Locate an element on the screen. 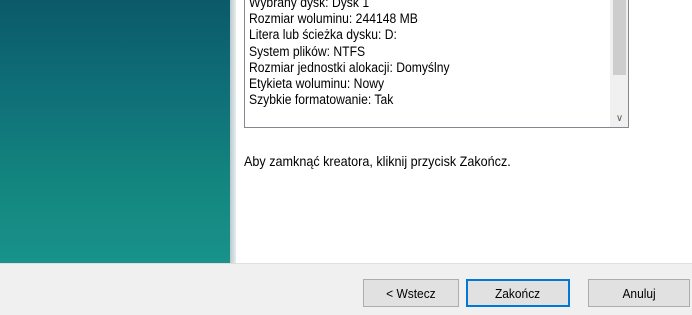 This screenshot has width=692, height=315. summary-scrollbar: ∨ is located at coordinates (619, 63).